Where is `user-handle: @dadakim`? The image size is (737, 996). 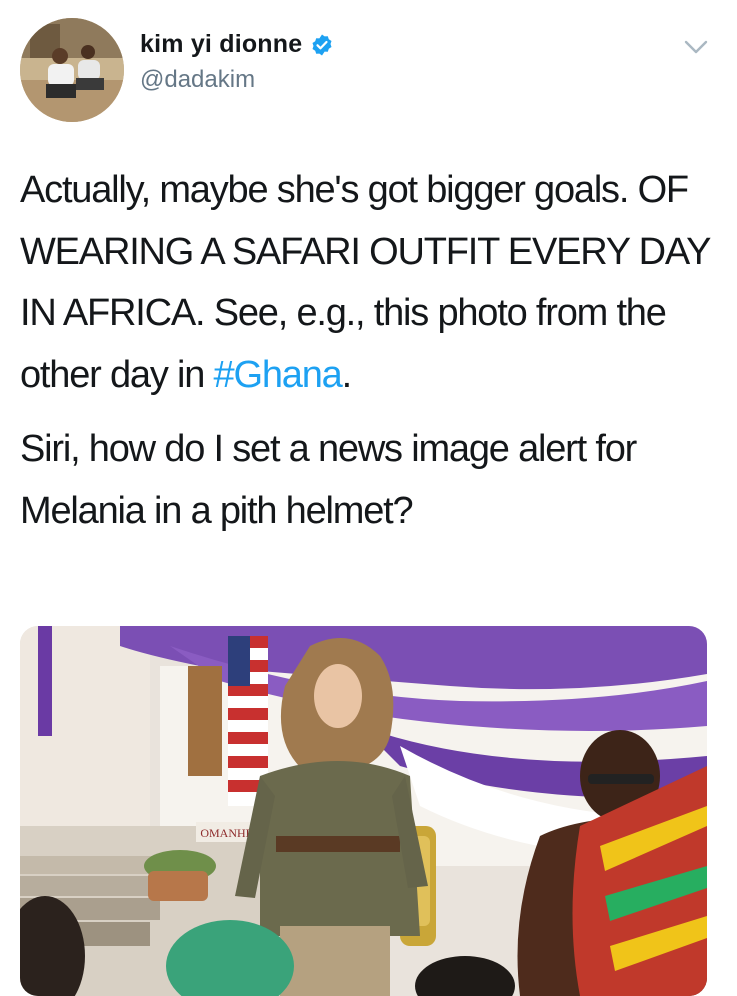 user-handle: @dadakim is located at coordinates (197, 80).